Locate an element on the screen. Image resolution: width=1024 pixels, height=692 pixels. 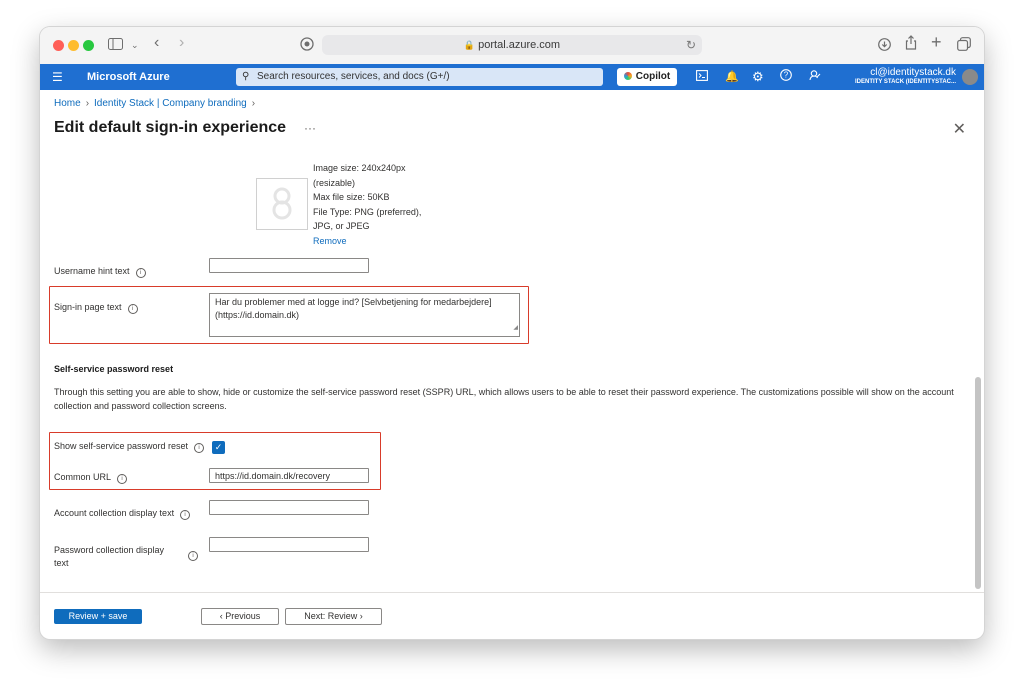
signin-text-label-row: Sign-in page text i is located at coordinates (96, 307).